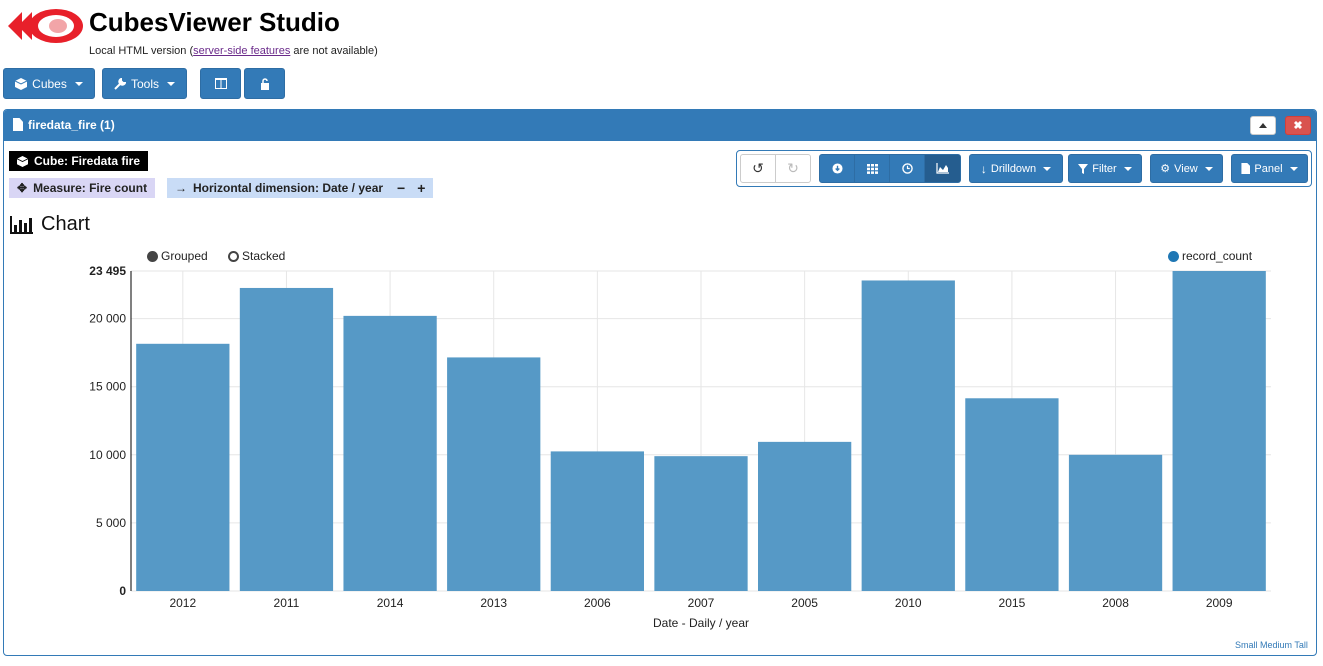 The width and height of the screenshot is (1323, 666). What do you see at coordinates (1115, 603) in the screenshot?
I see `x-tick-label: 2008` at bounding box center [1115, 603].